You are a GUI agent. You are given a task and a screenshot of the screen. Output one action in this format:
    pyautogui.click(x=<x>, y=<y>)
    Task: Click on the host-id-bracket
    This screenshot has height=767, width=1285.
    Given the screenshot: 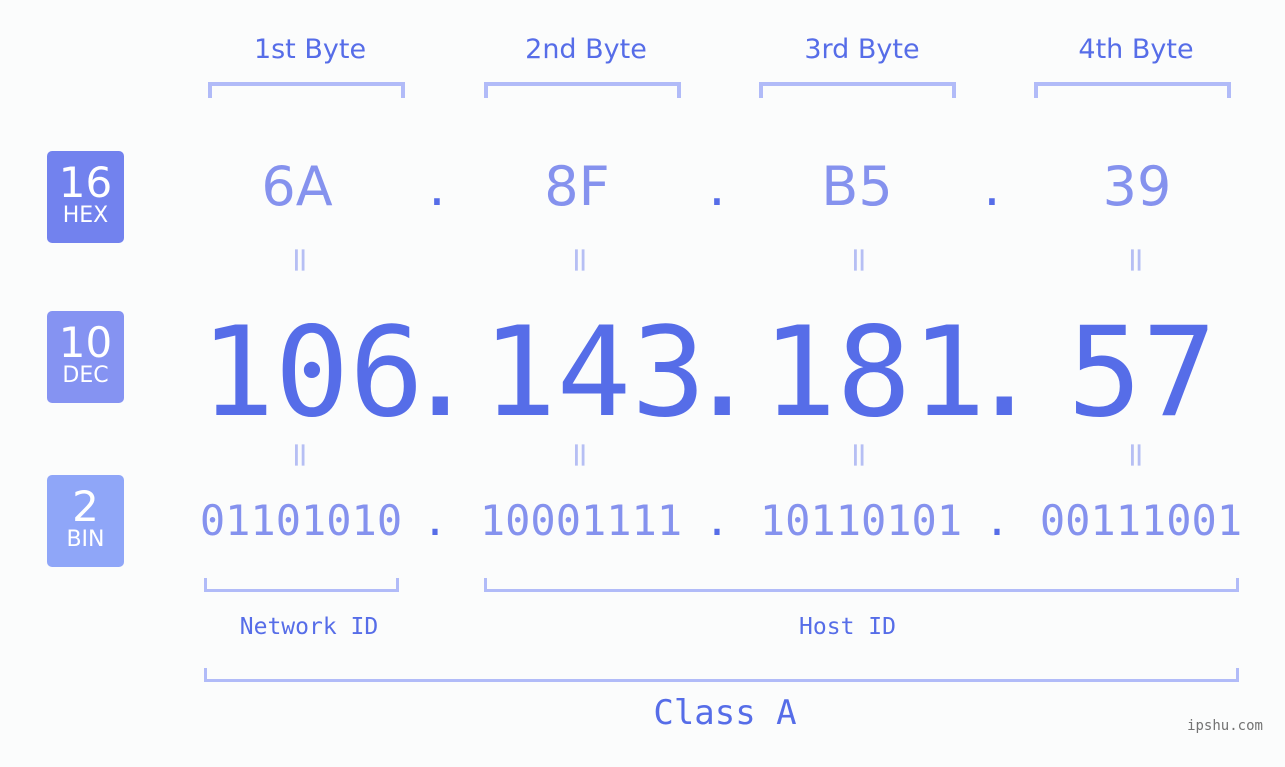 What is the action you would take?
    pyautogui.click(x=861, y=585)
    